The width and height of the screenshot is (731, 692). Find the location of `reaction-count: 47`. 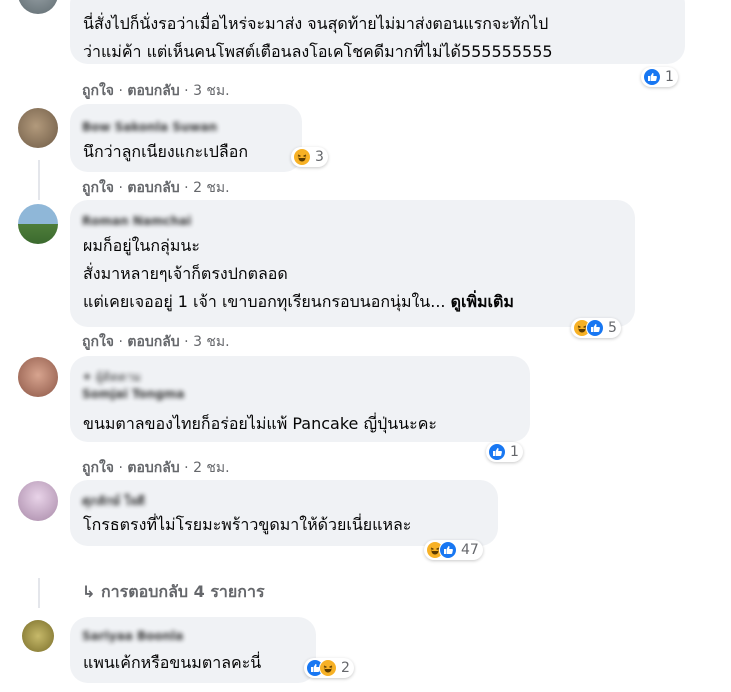

reaction-count: 47 is located at coordinates (470, 550).